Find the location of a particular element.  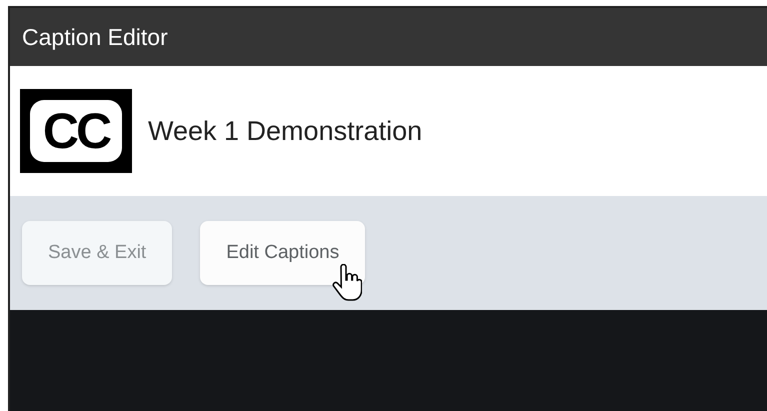

cc-logo: CC is located at coordinates (76, 131).